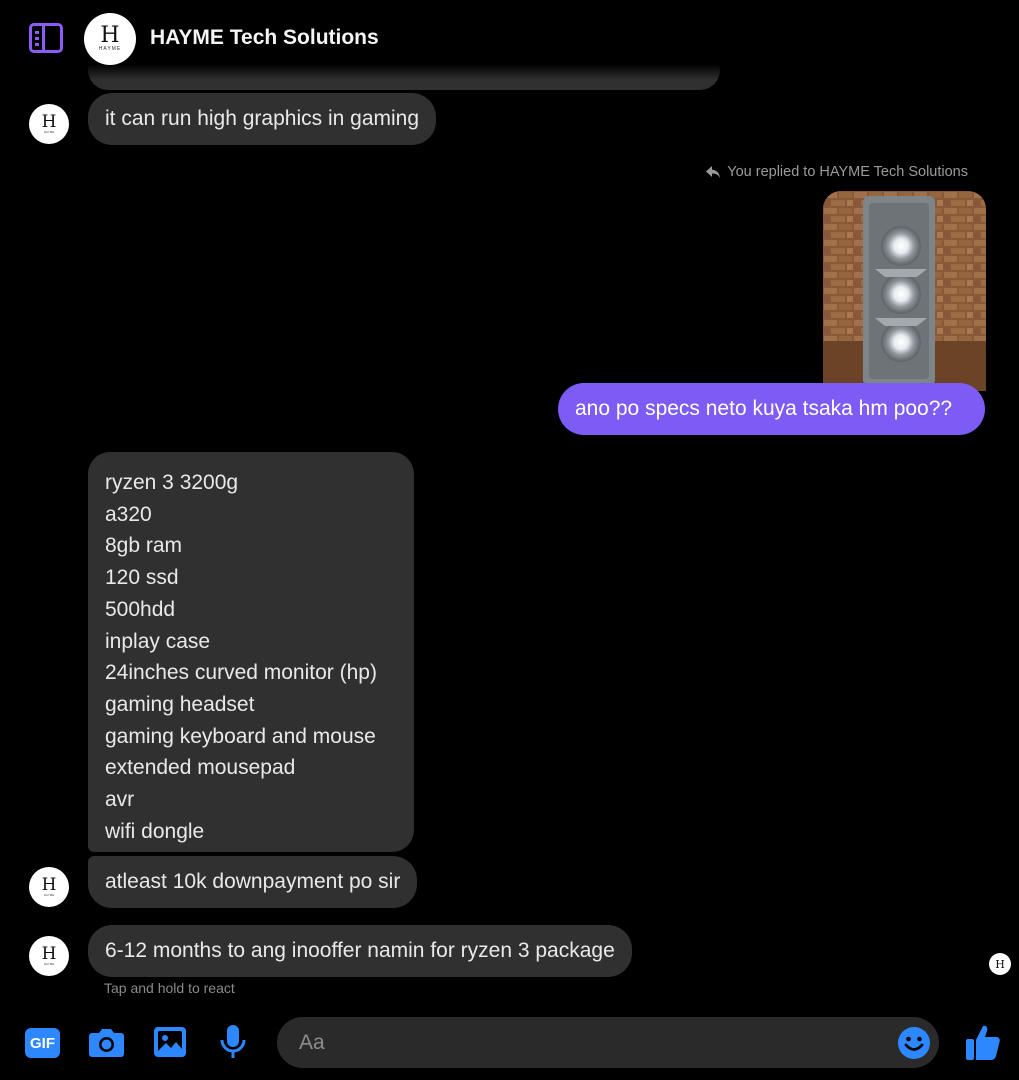 The height and width of the screenshot is (1080, 1019). What do you see at coordinates (142, 578) in the screenshot?
I see `spec-item: 120 ssd` at bounding box center [142, 578].